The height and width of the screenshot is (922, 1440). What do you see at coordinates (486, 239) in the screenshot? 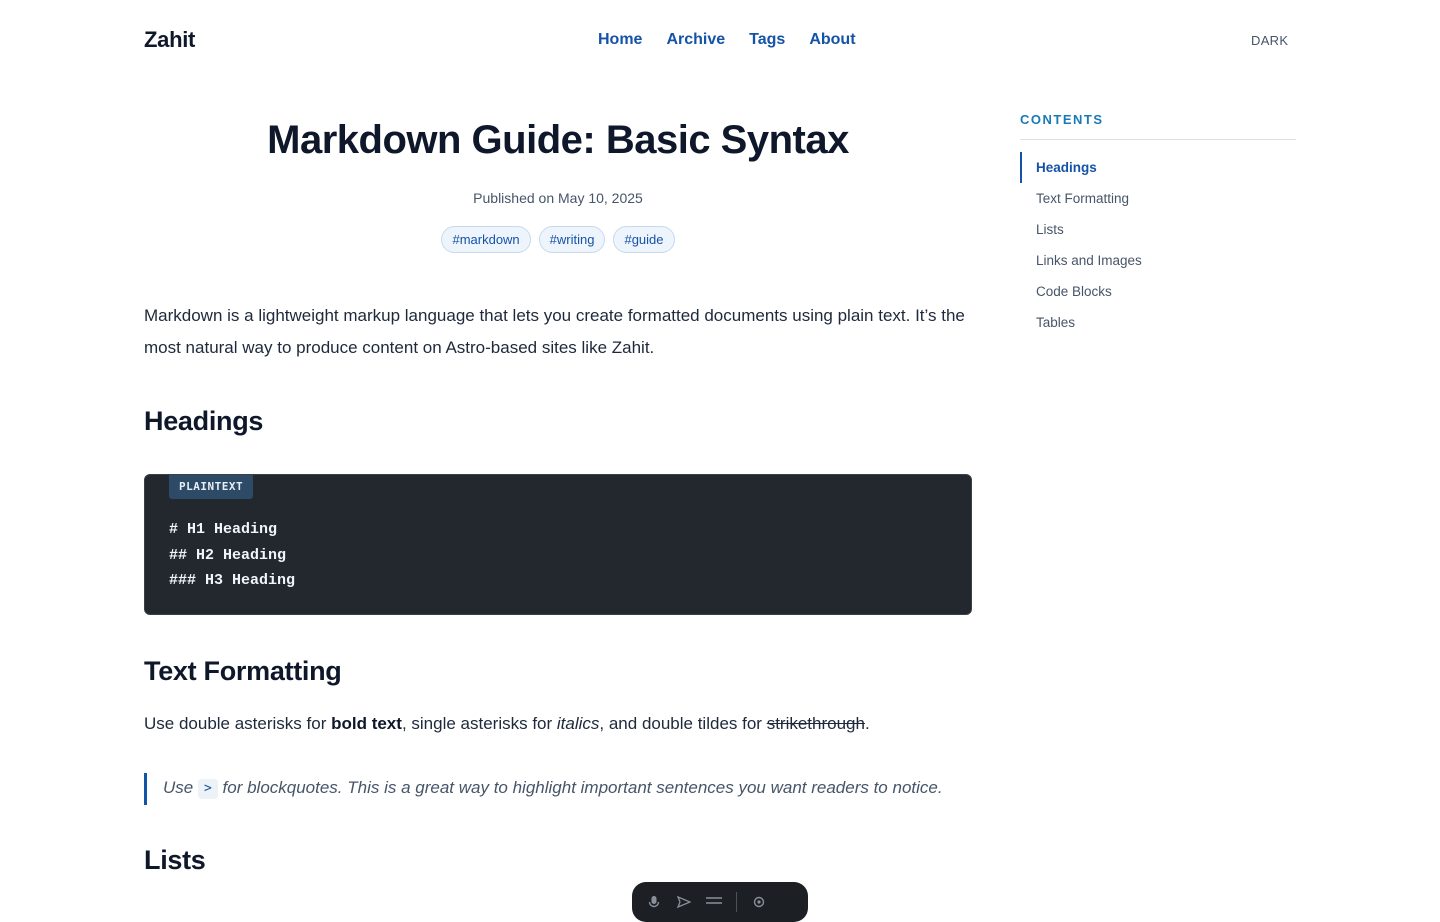
I see `tag-markdown: #markdown` at bounding box center [486, 239].